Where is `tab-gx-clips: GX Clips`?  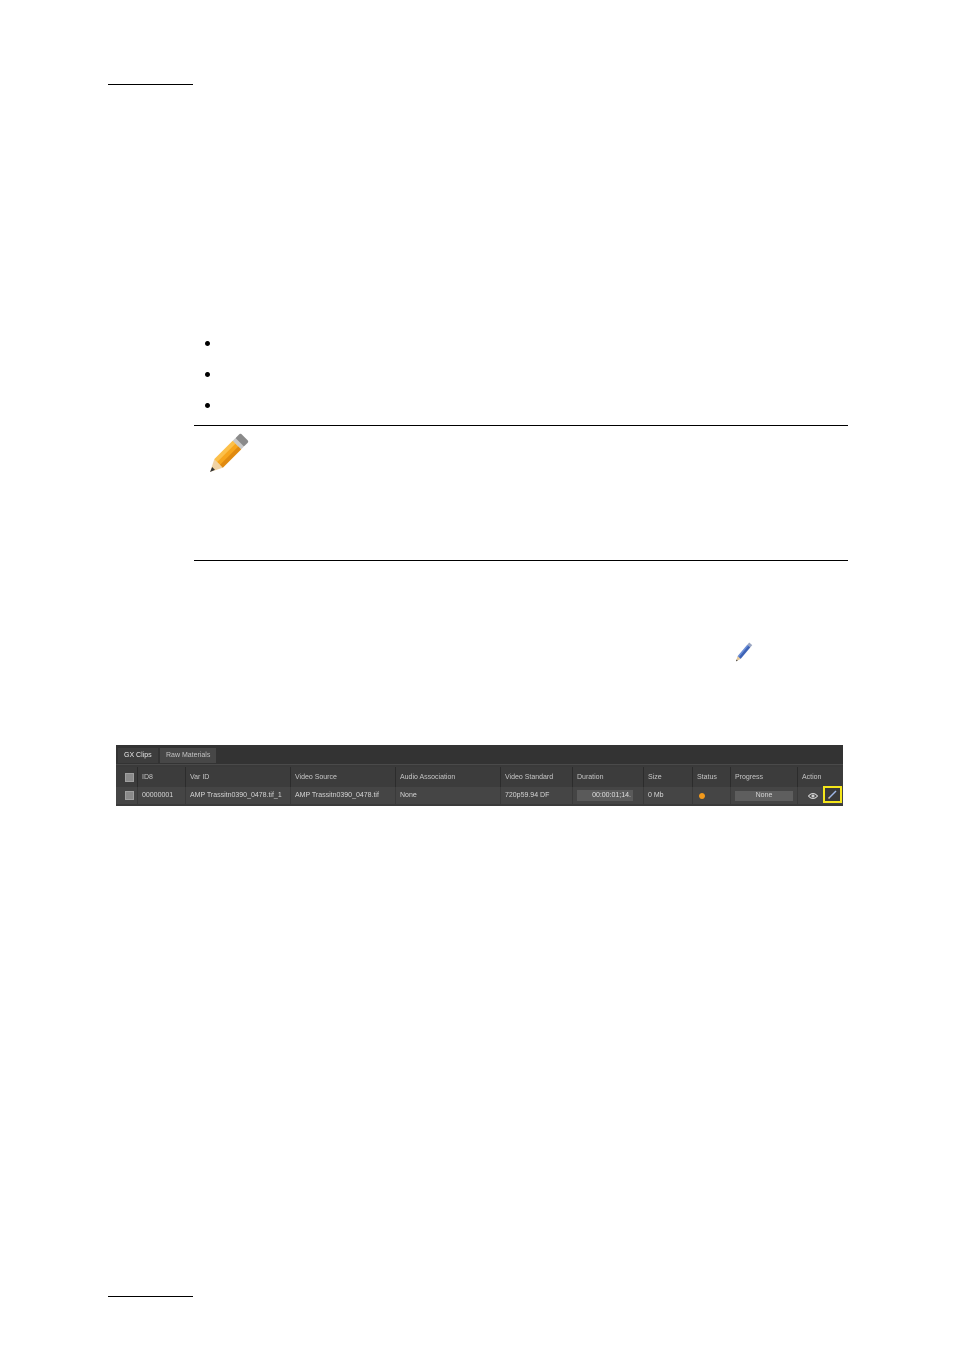
tab-gx-clips: GX Clips is located at coordinates (138, 755).